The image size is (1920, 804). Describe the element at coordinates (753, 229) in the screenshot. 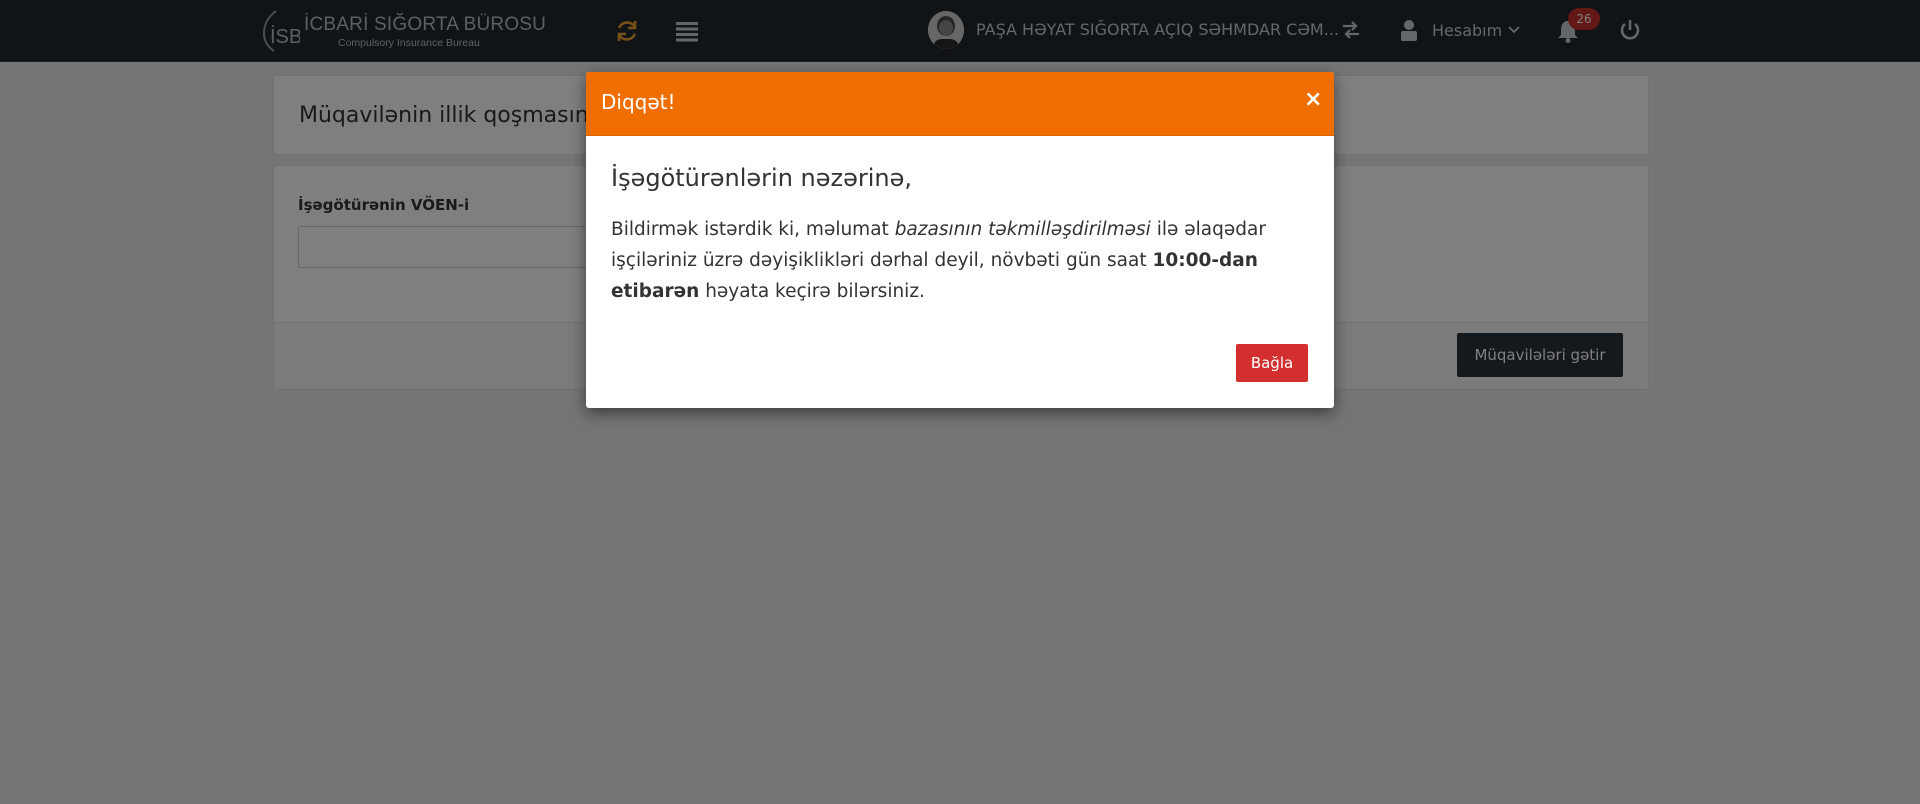

I see `message-text: Bildirmək istərdik ki, məlumat` at that location.